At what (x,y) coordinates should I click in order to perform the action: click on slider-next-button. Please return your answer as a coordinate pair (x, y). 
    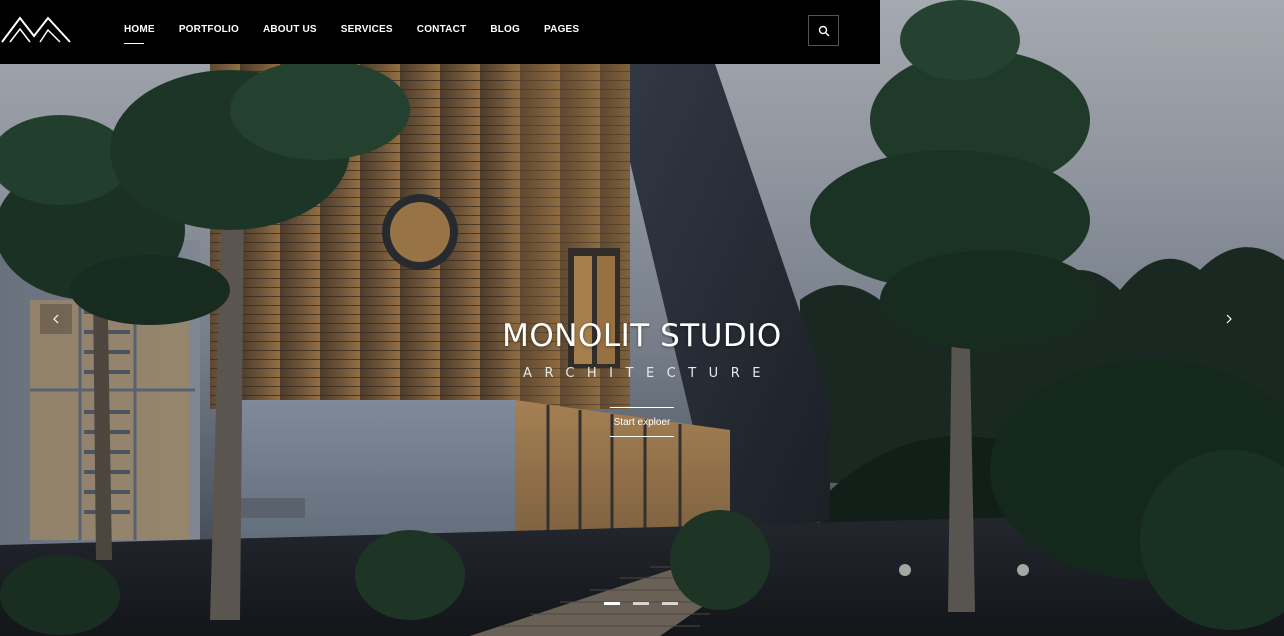
    Looking at the image, I should click on (1229, 319).